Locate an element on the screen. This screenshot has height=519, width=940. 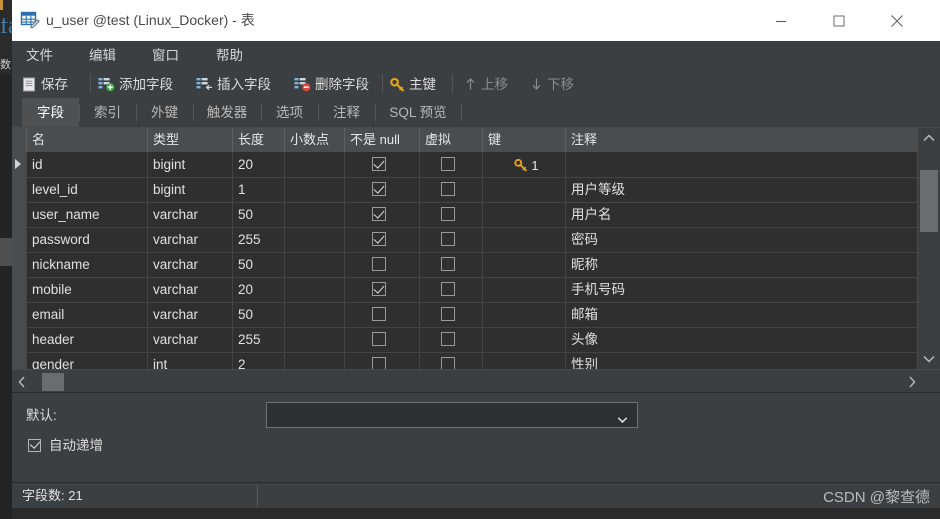
table-row: header varchar 255 头像 is located at coordinates (465, 340).